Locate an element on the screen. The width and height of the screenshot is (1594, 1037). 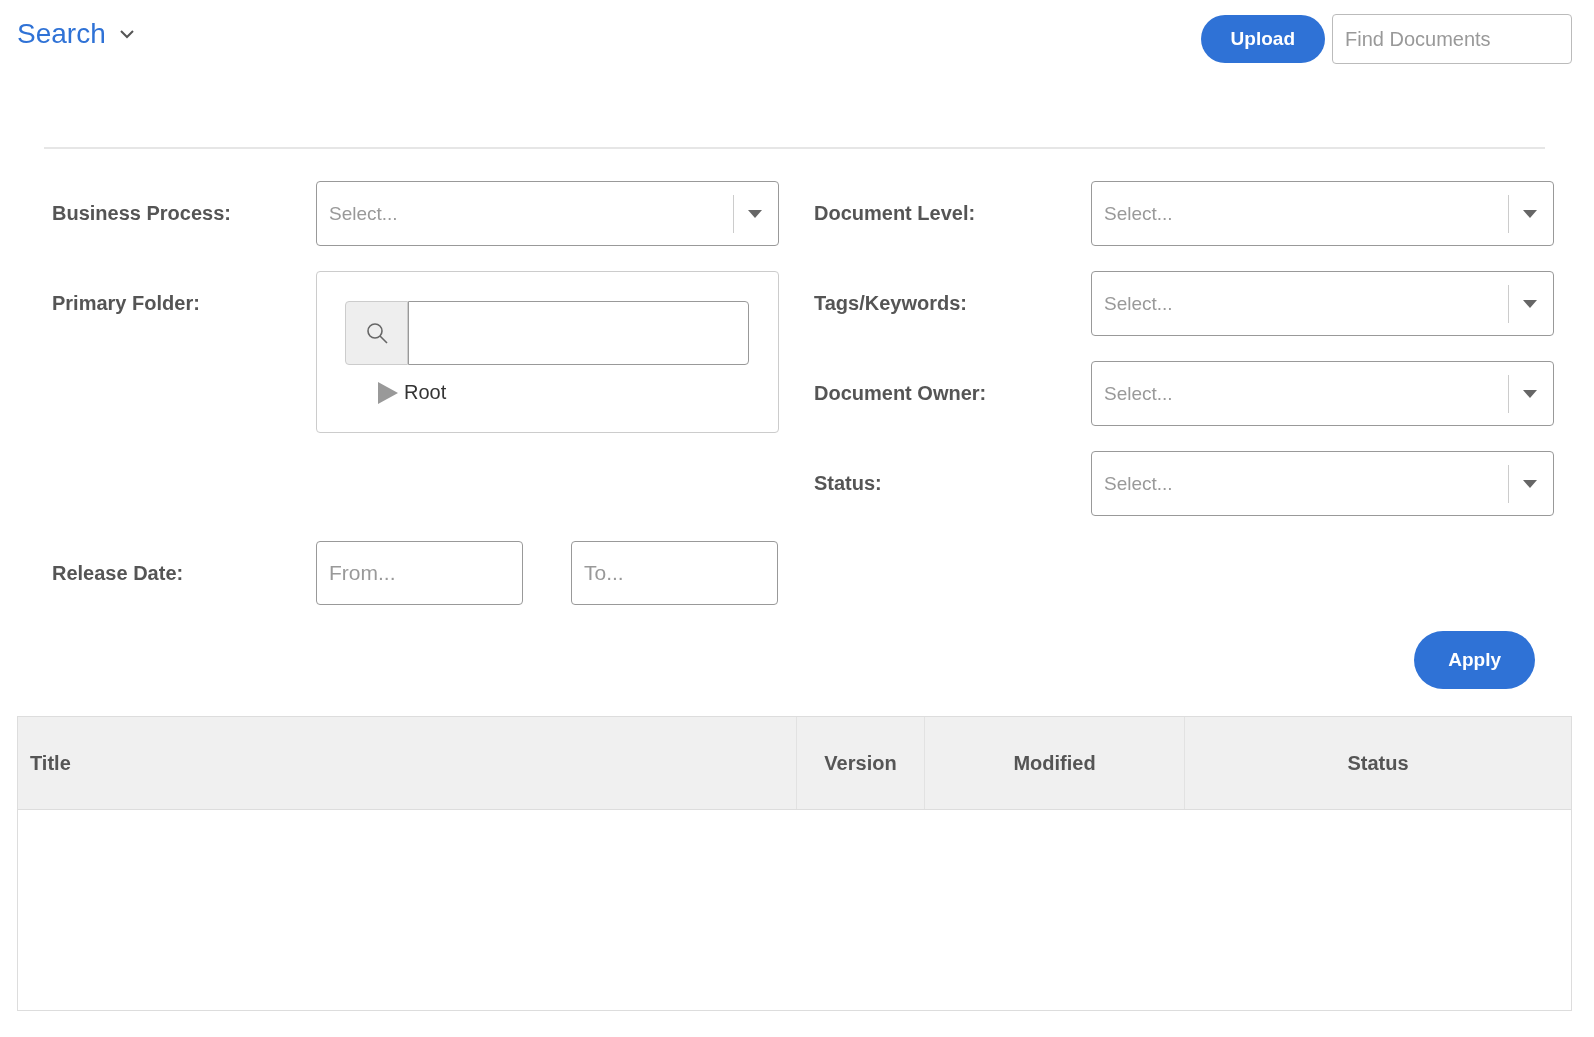
field-label: Document Level: is located at coordinates (895, 213).